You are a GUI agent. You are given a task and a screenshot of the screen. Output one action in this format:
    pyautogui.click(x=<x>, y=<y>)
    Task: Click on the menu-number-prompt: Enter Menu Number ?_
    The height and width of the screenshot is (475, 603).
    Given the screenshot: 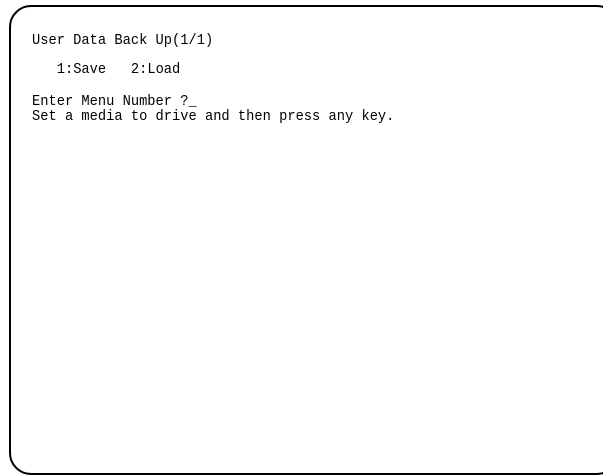 What is the action you would take?
    pyautogui.click(x=114, y=101)
    